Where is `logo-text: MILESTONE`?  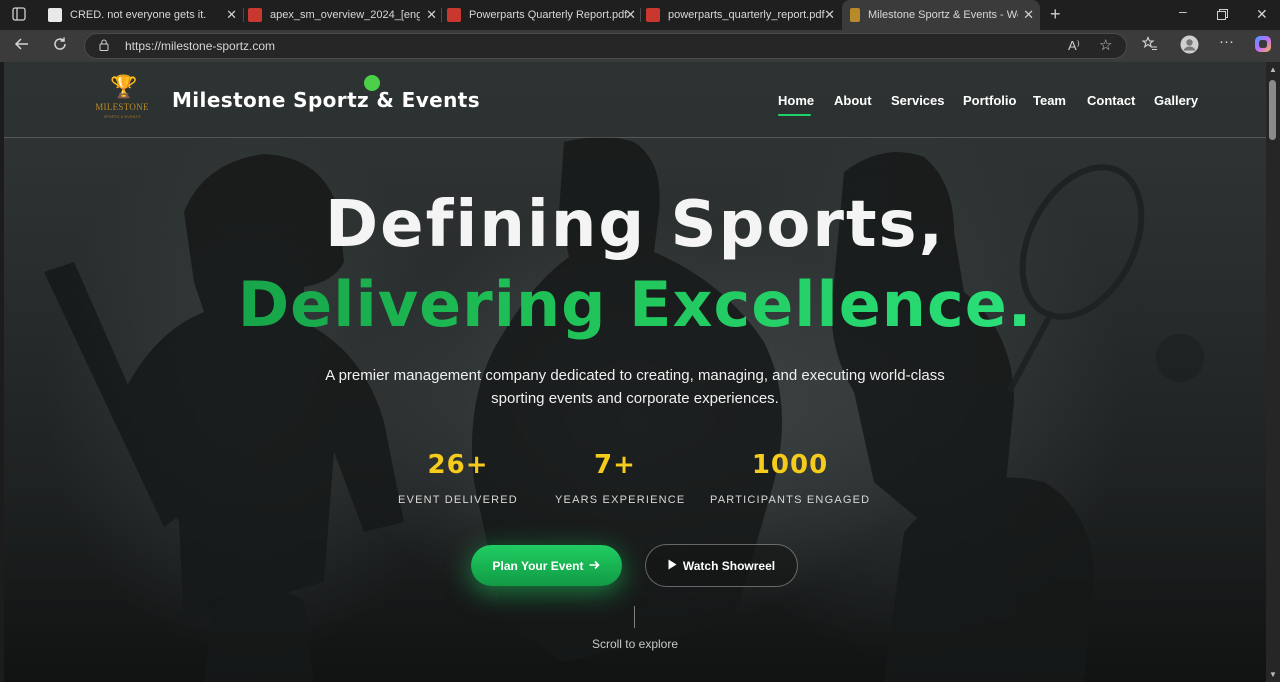
logo-text: MILESTONE is located at coordinates (122, 107).